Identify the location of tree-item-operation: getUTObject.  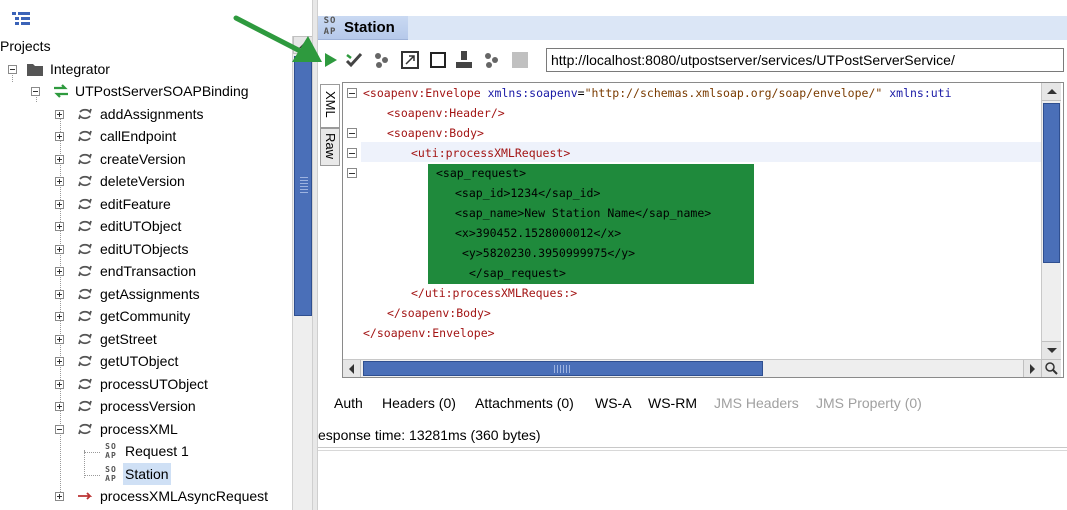
(146, 361).